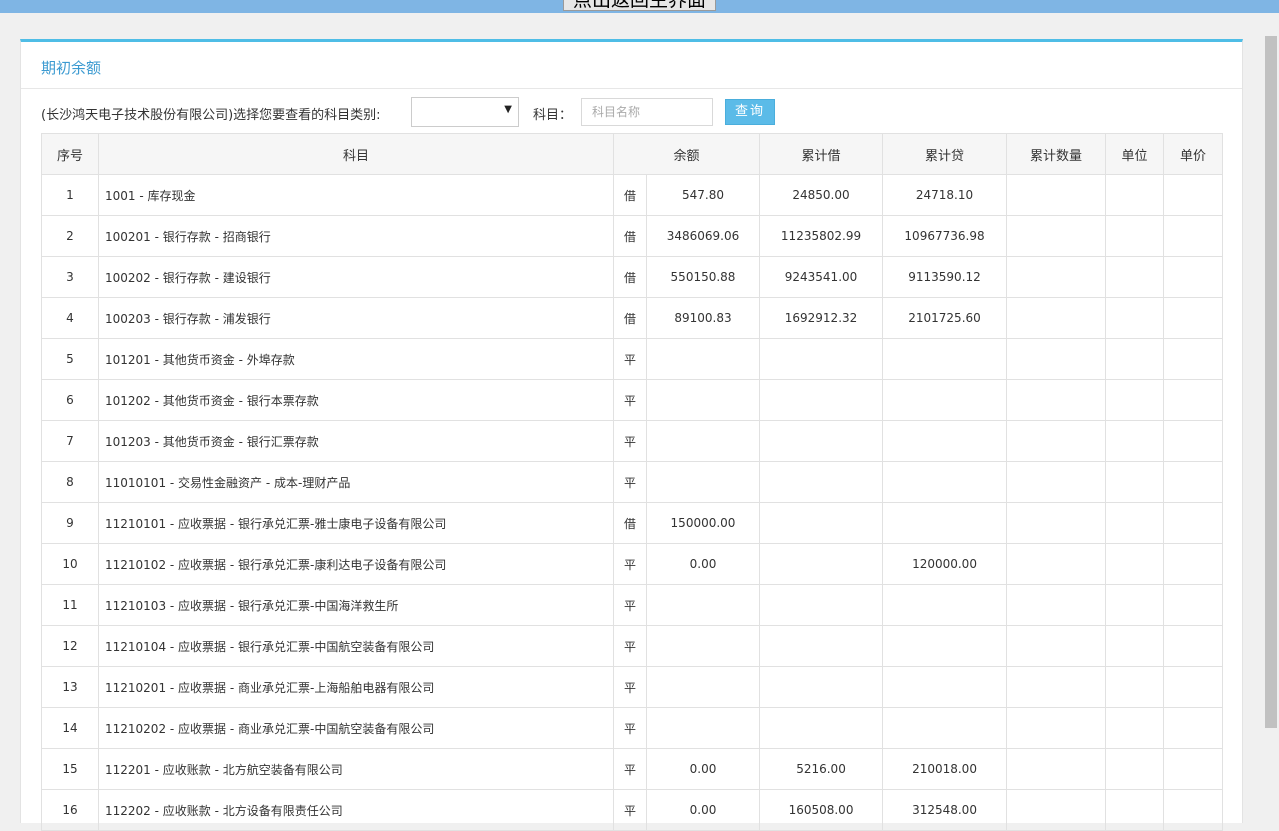 Image resolution: width=1279 pixels, height=831 pixels. What do you see at coordinates (1271, 382) in the screenshot?
I see `scrollbar-thumb` at bounding box center [1271, 382].